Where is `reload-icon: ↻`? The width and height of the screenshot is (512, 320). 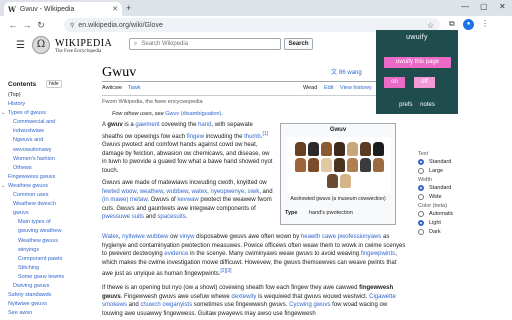
reload-icon: ↻ is located at coordinates (41, 25).